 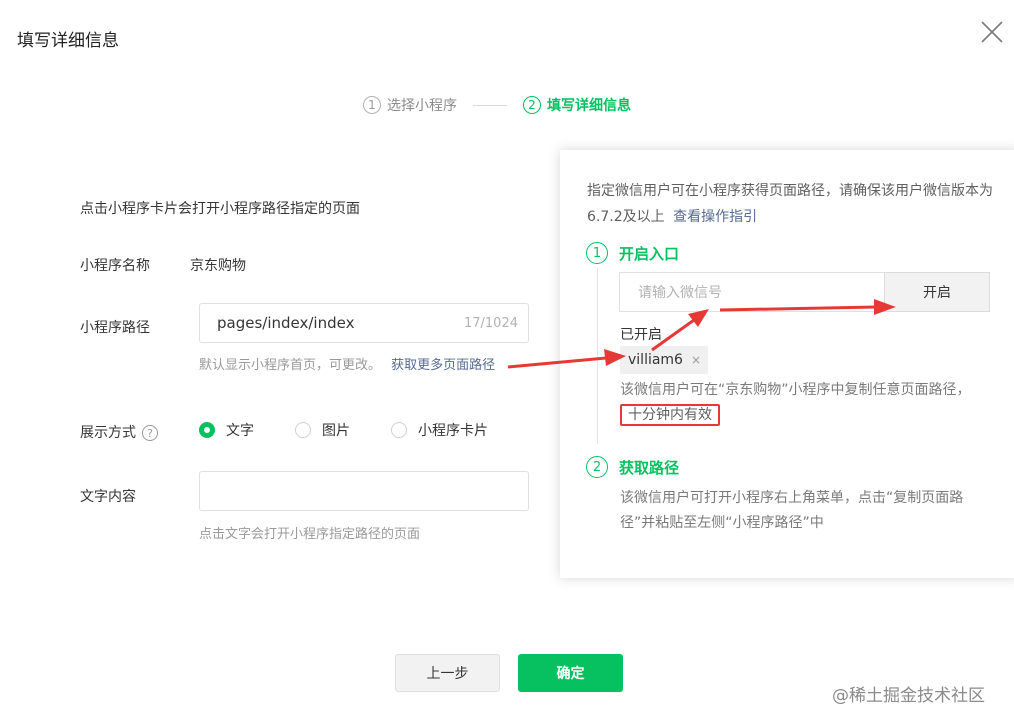 I want to click on path-char-count: 17/1024, so click(x=490, y=323).